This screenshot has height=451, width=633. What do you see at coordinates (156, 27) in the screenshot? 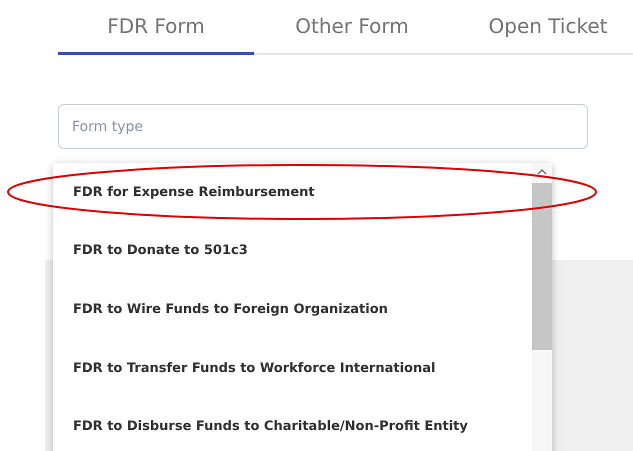
I see `tab: FDR Form` at bounding box center [156, 27].